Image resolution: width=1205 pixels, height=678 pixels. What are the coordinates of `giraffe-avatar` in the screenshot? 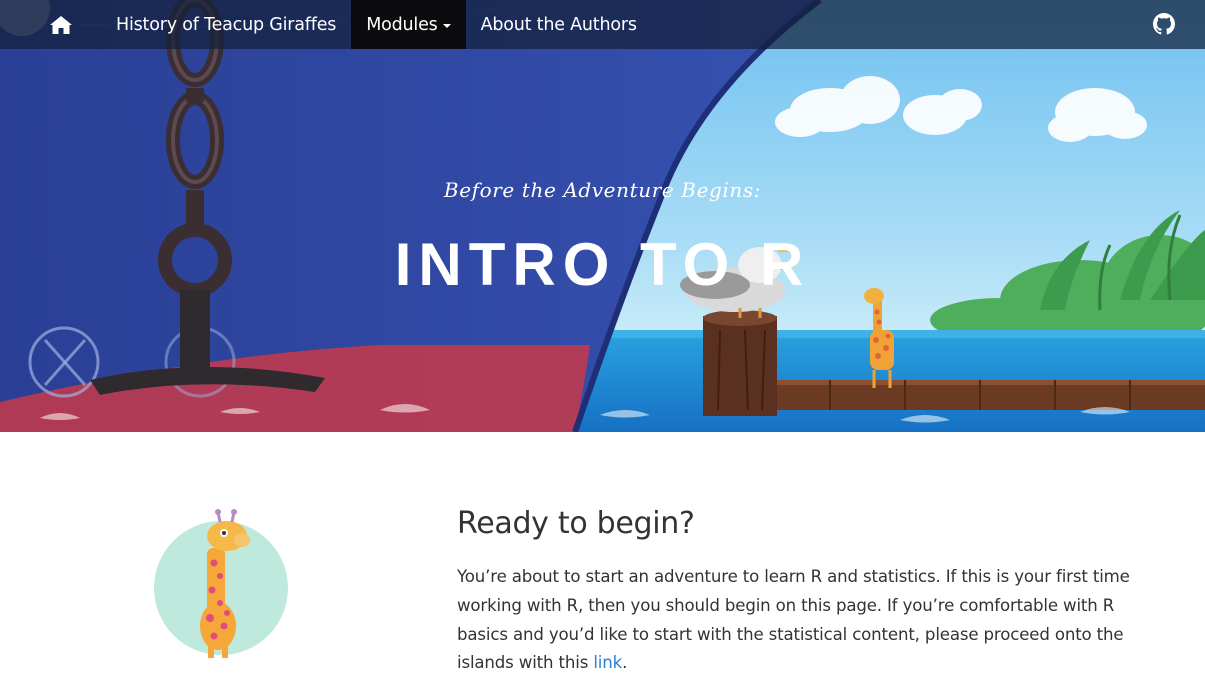 It's located at (221, 583).